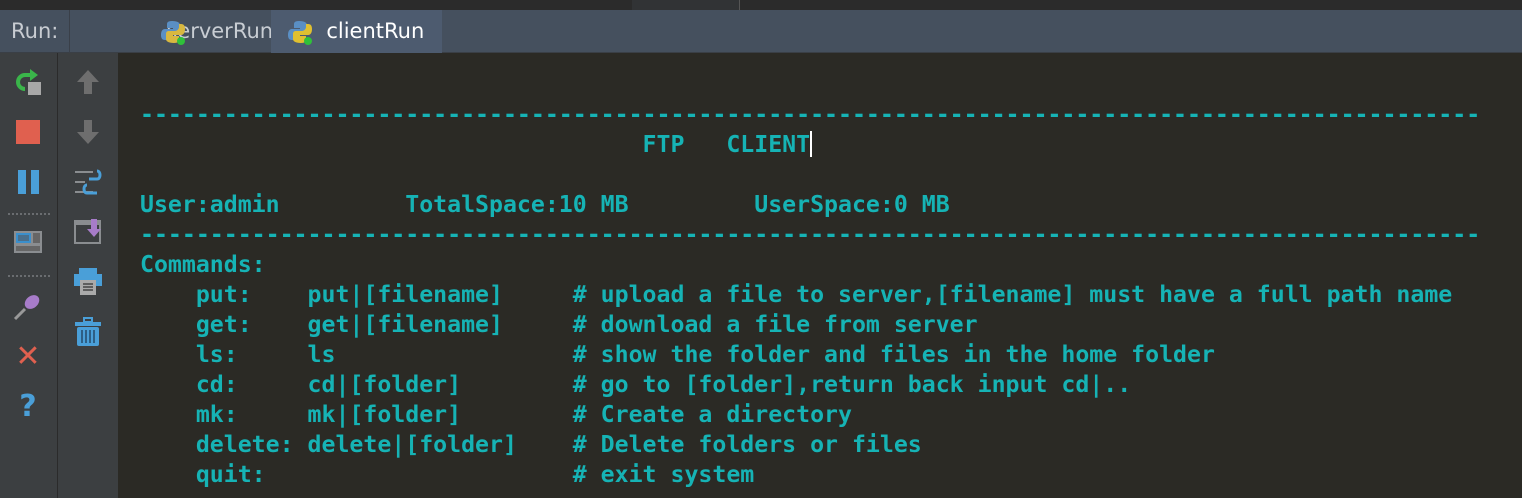  What do you see at coordinates (28, 356) in the screenshot?
I see `close-icon: ✕` at bounding box center [28, 356].